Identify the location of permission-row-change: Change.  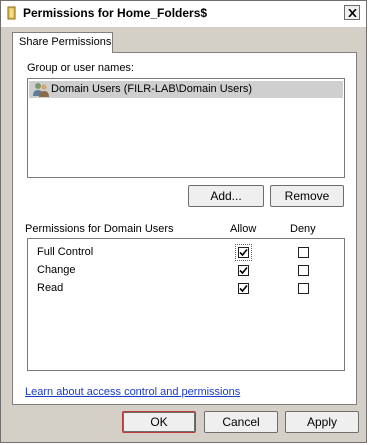
(186, 270).